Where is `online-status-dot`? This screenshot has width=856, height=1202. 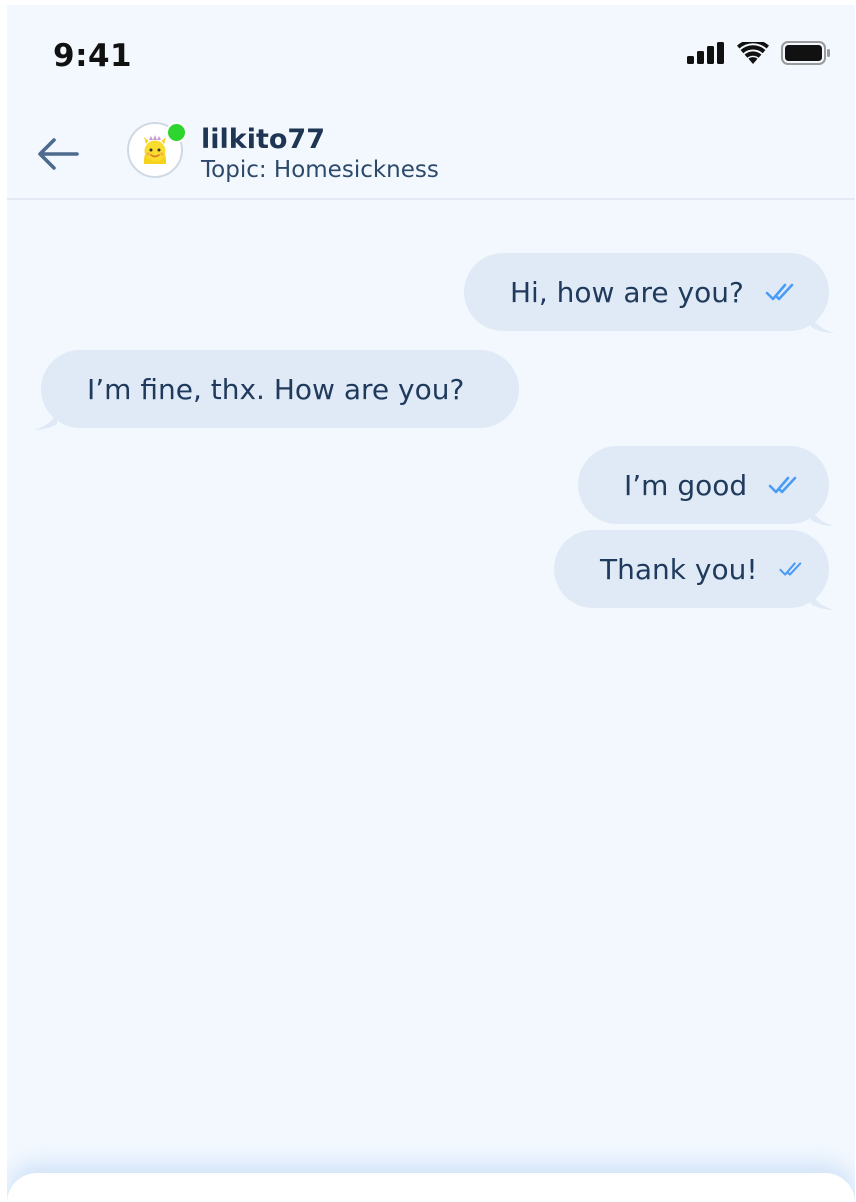
online-status-dot is located at coordinates (176, 132).